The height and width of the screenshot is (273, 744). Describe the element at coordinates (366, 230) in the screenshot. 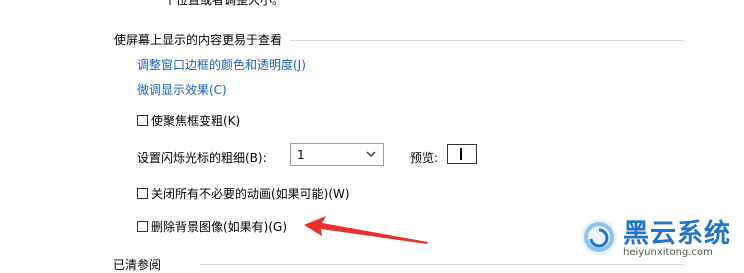

I see `red-arrow-annotation` at that location.